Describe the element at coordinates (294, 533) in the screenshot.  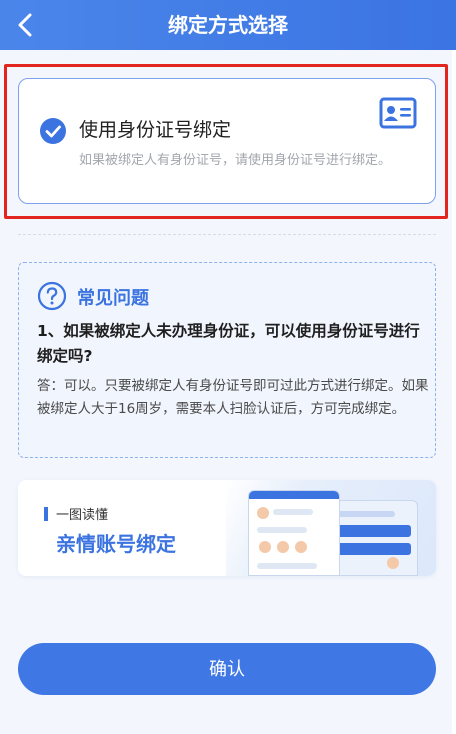
I see `banner-phone-mockup-front` at that location.